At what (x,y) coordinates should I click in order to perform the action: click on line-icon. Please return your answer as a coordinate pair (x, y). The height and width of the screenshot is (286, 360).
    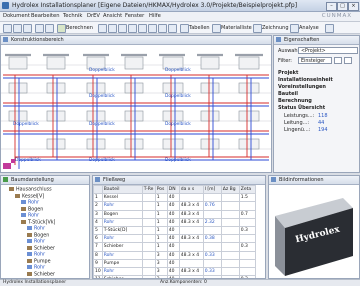
    Looking at the image, I should click on (152, 28).